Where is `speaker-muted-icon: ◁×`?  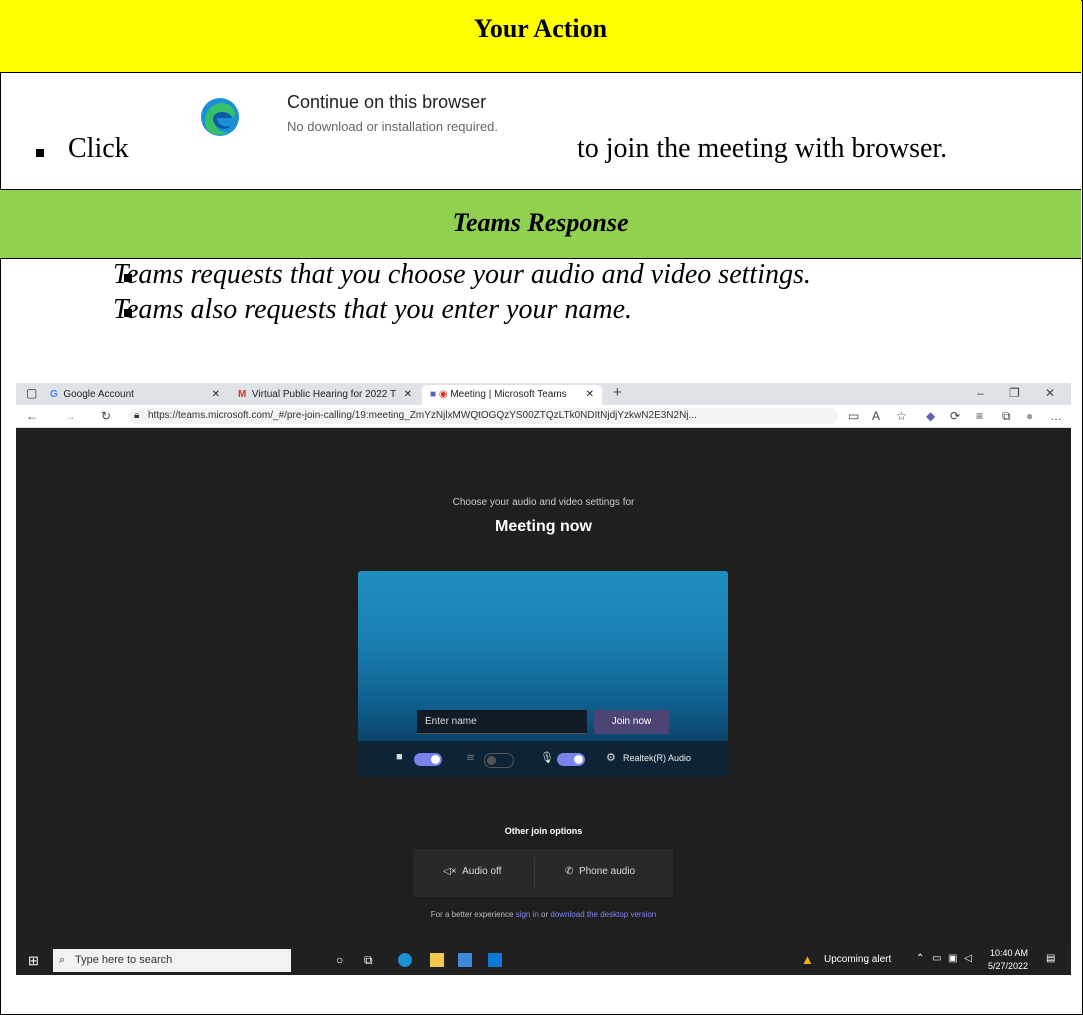 speaker-muted-icon: ◁× is located at coordinates (450, 871).